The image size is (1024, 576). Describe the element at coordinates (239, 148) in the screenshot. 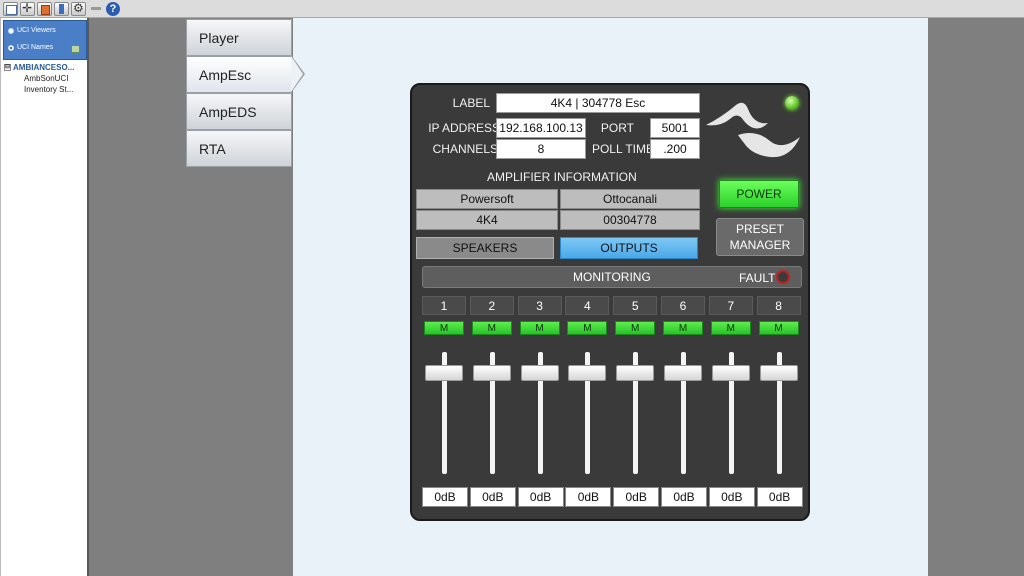

I see `tab-rta: RTA` at that location.